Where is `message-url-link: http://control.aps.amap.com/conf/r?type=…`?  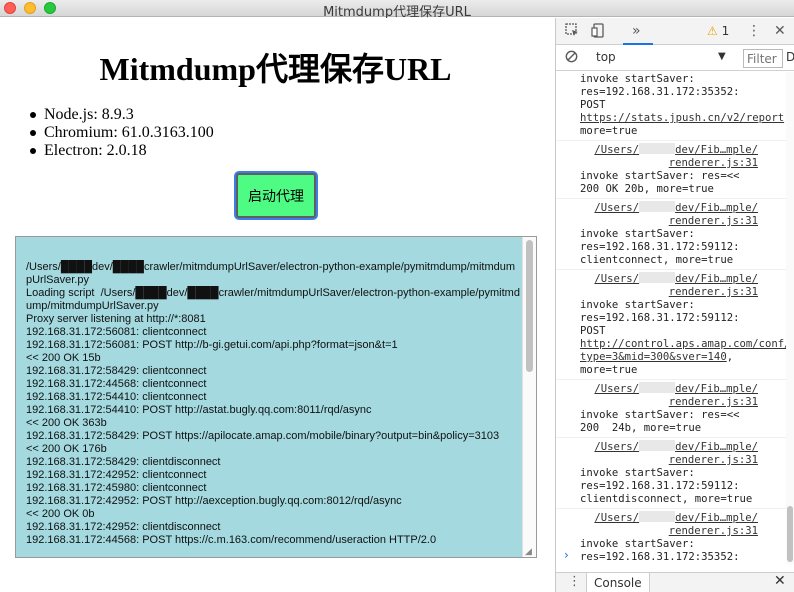
message-url-link: http://control.aps.amap.com/conf/r?type=… is located at coordinates (687, 350).